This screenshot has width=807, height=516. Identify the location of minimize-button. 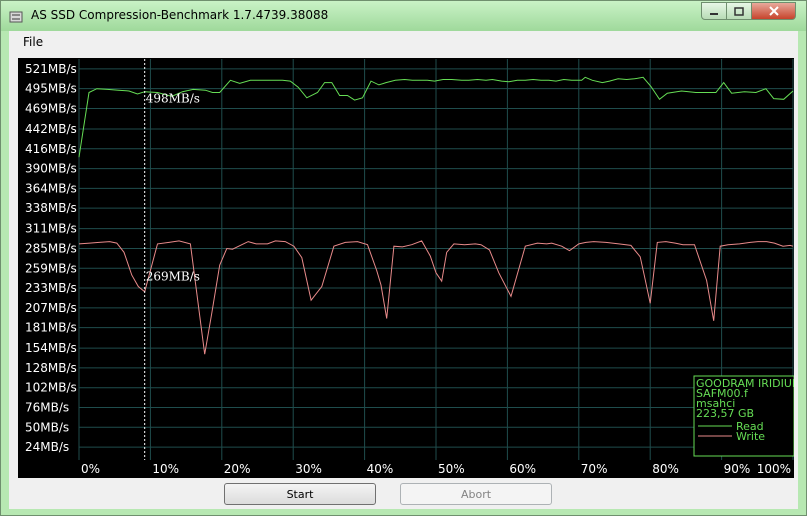
(714, 11).